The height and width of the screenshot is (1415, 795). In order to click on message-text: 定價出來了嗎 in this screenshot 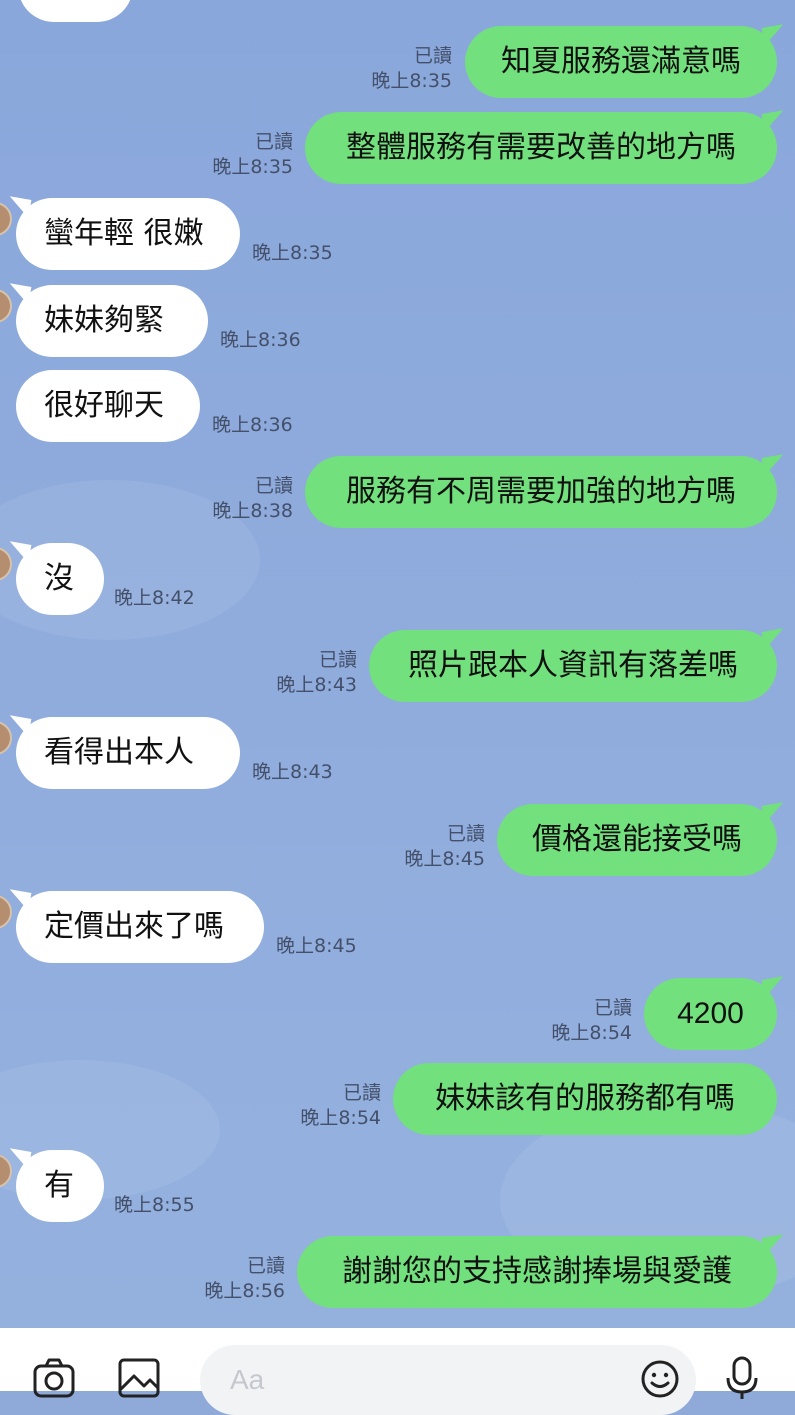, I will do `click(134, 926)`.